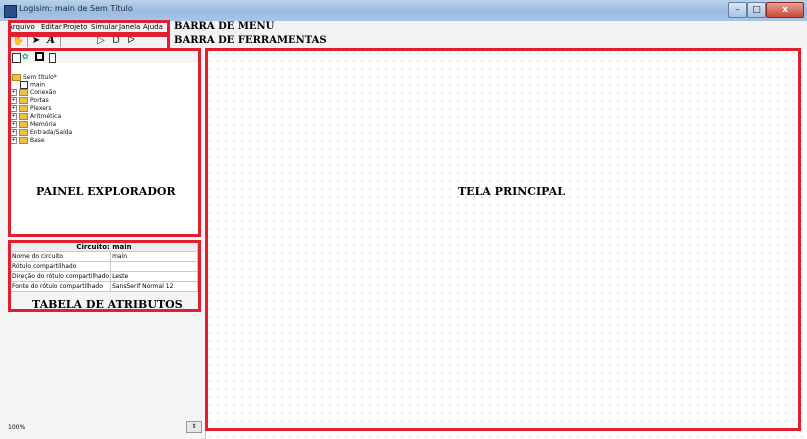 The width and height of the screenshot is (807, 439). Describe the element at coordinates (403, 11) in the screenshot. I see `window-title-bar: Logisim: main de Sem Título – □ x` at that location.